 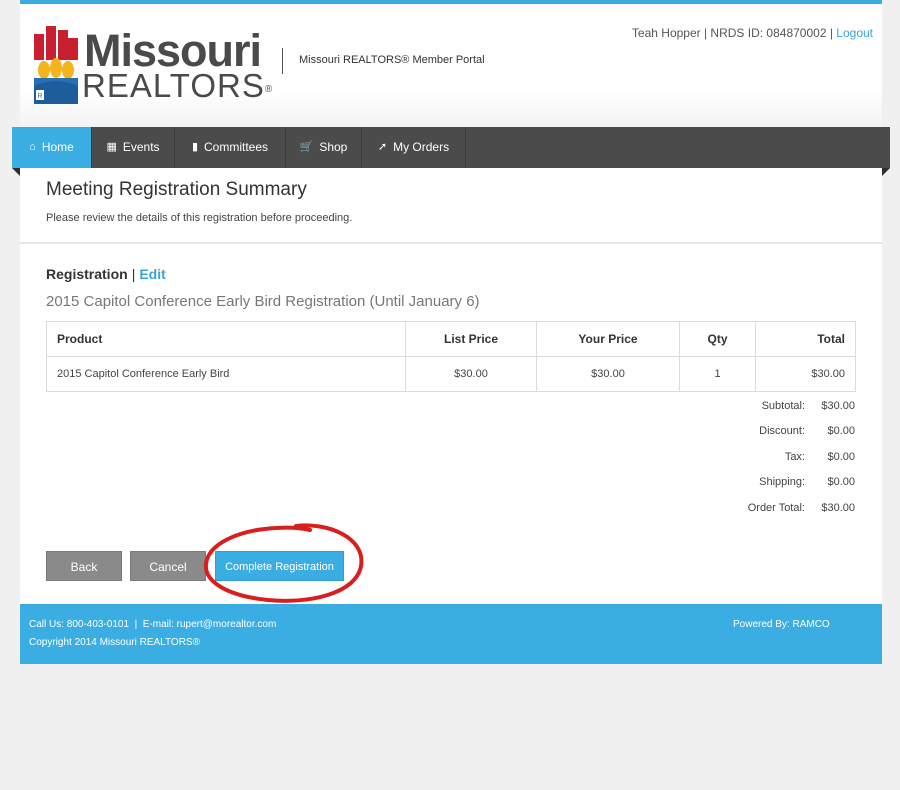 What do you see at coordinates (152, 61) in the screenshot?
I see `missouri-realtors-logo: R Missouri REALTORS®` at bounding box center [152, 61].